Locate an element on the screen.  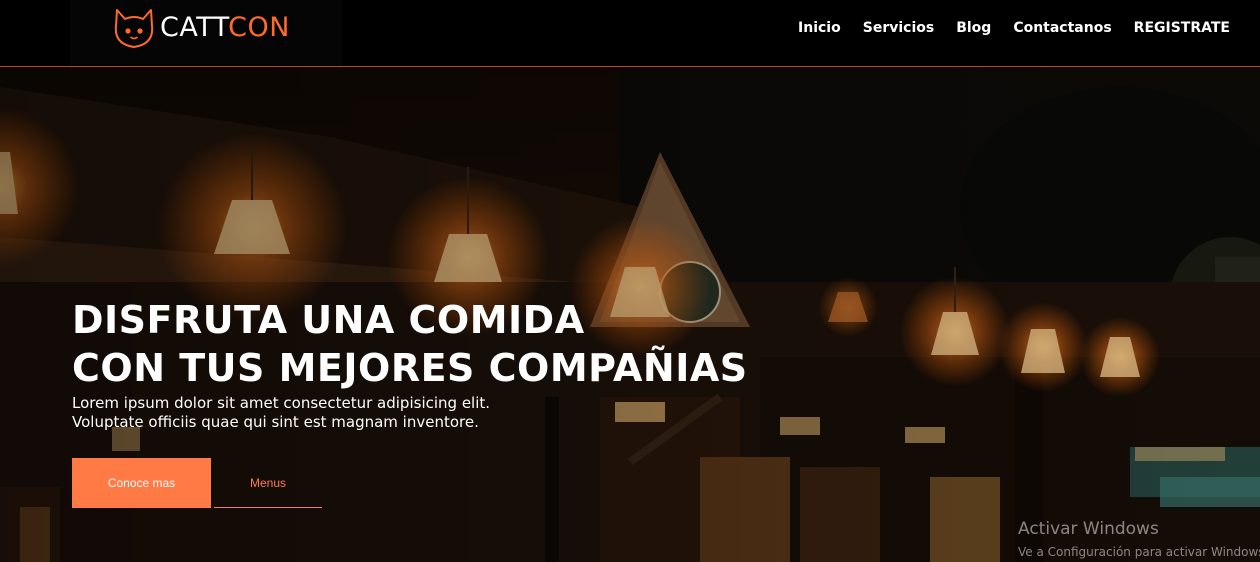
nav-inicio: Inicio is located at coordinates (819, 28).